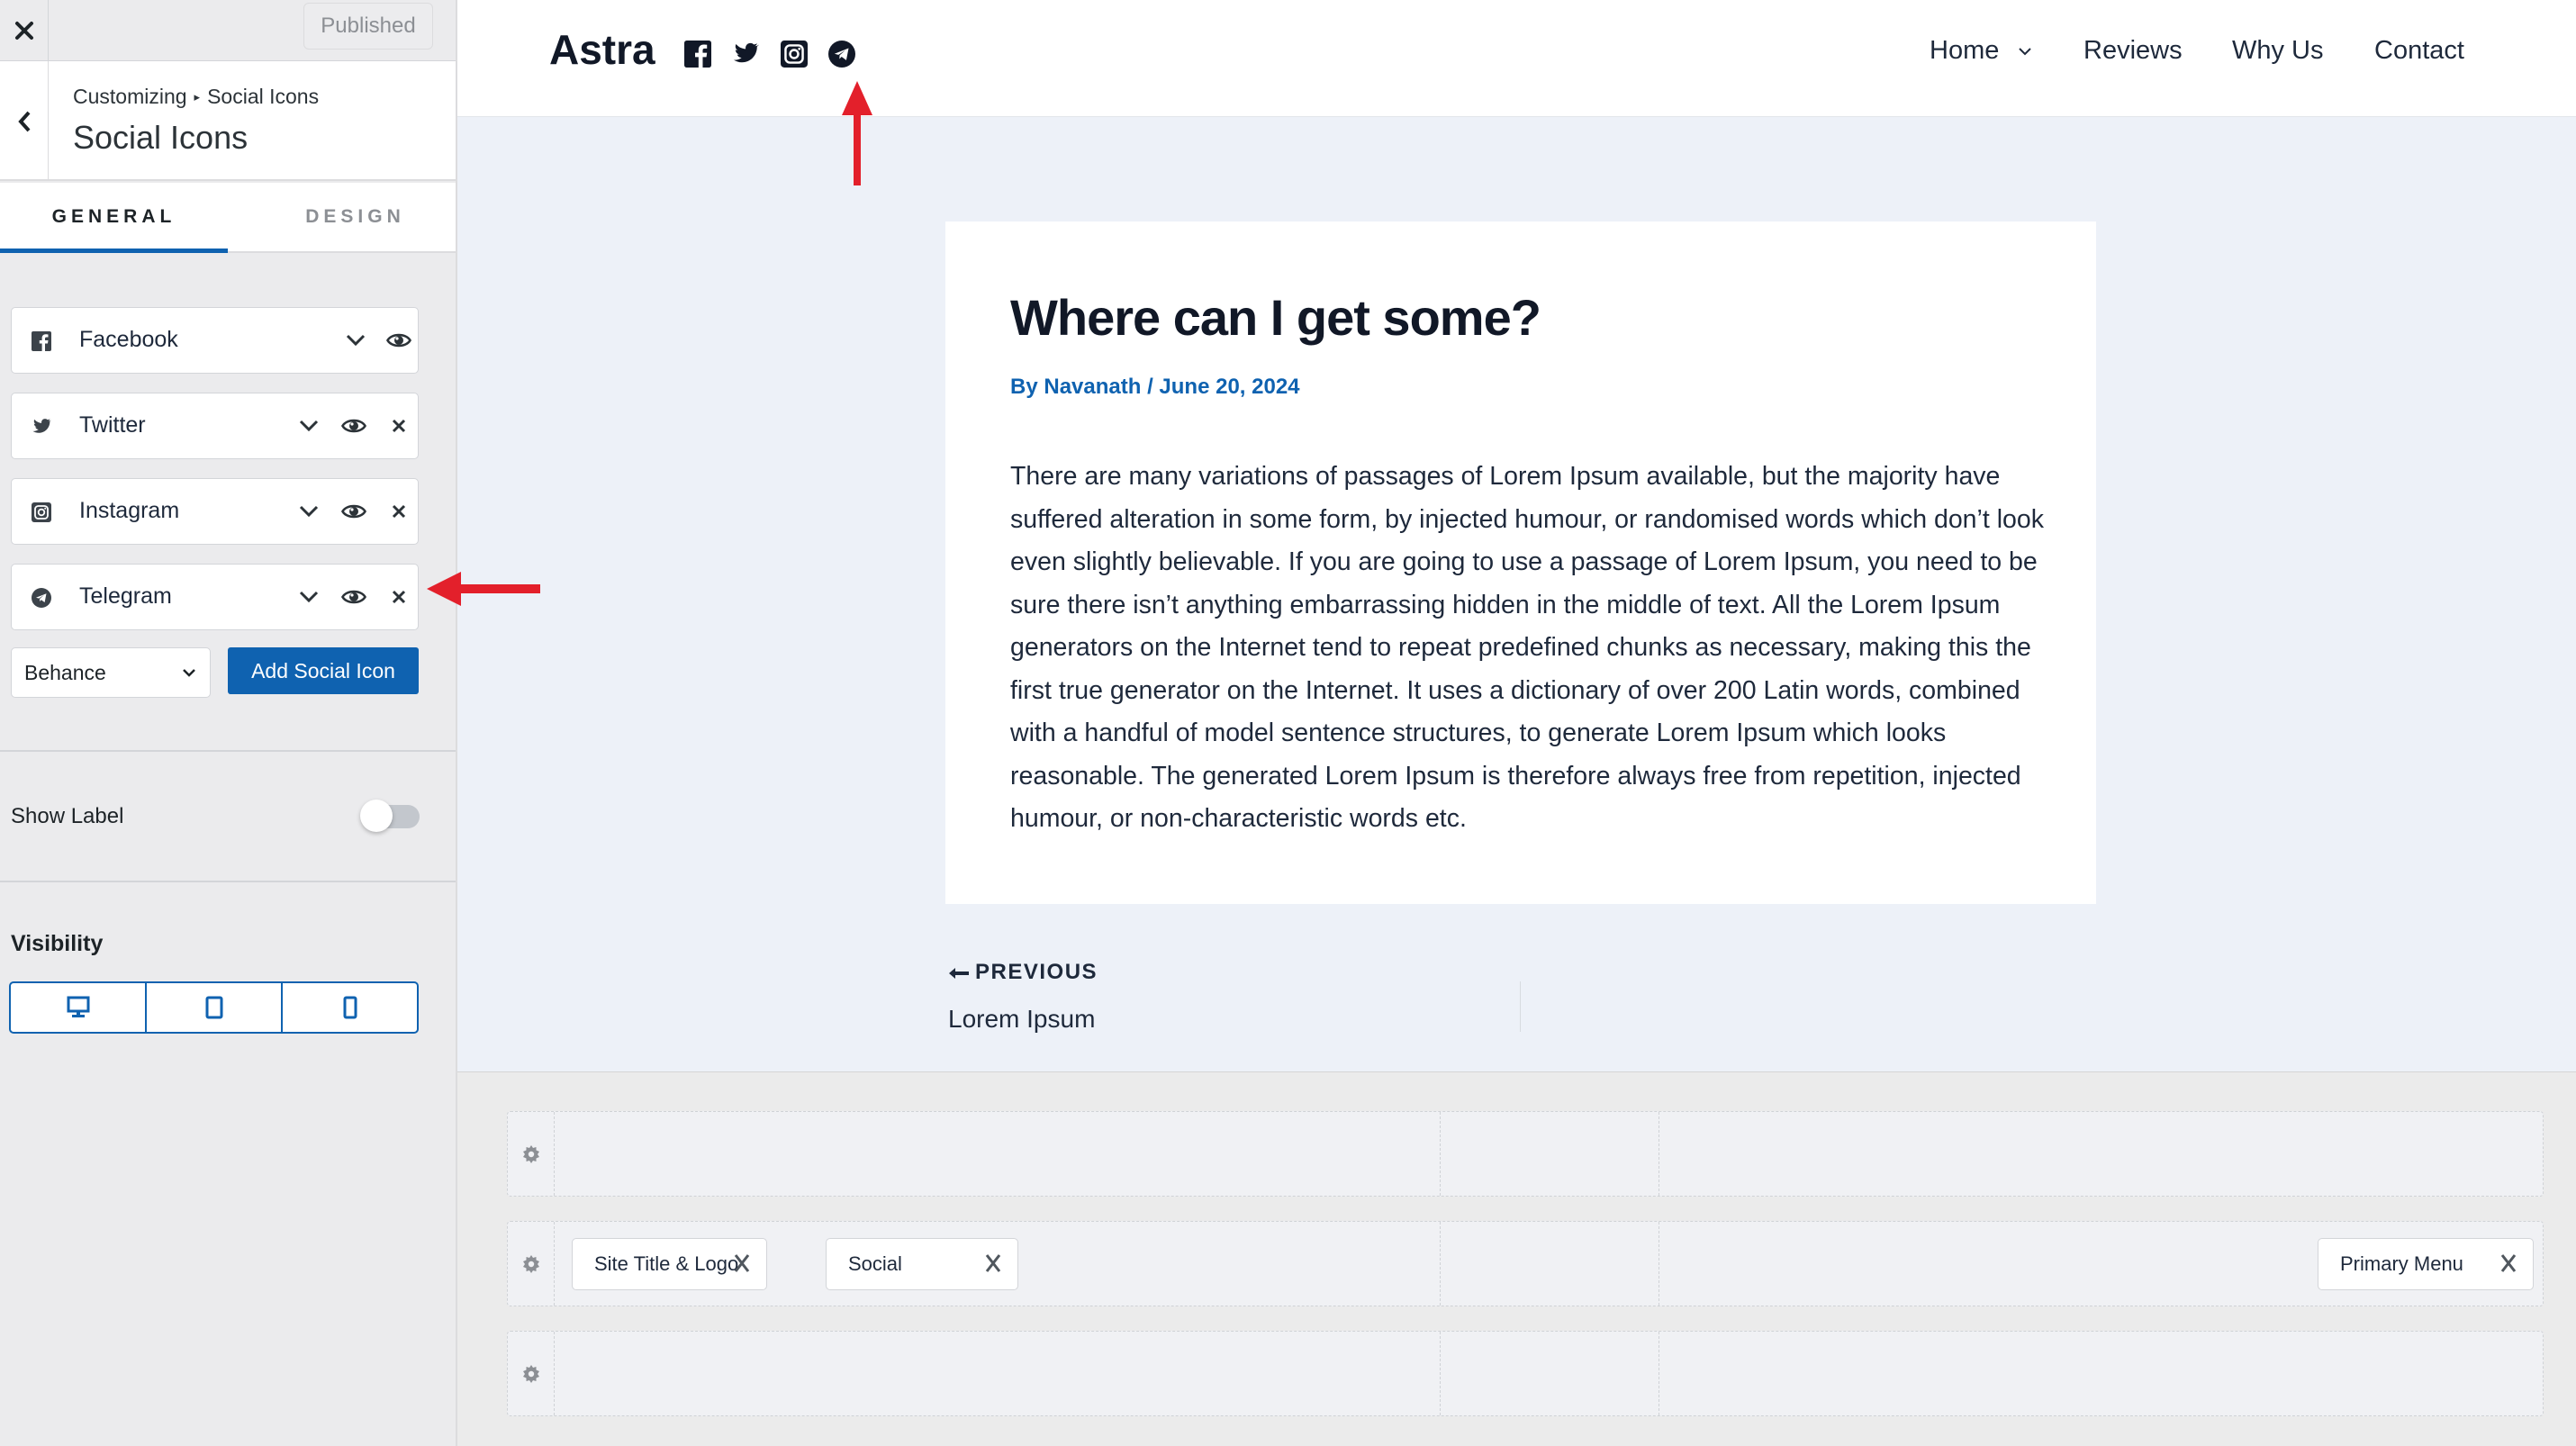 The image size is (2576, 1446). What do you see at coordinates (111, 673) in the screenshot?
I see `social-platform-select: Behance` at bounding box center [111, 673].